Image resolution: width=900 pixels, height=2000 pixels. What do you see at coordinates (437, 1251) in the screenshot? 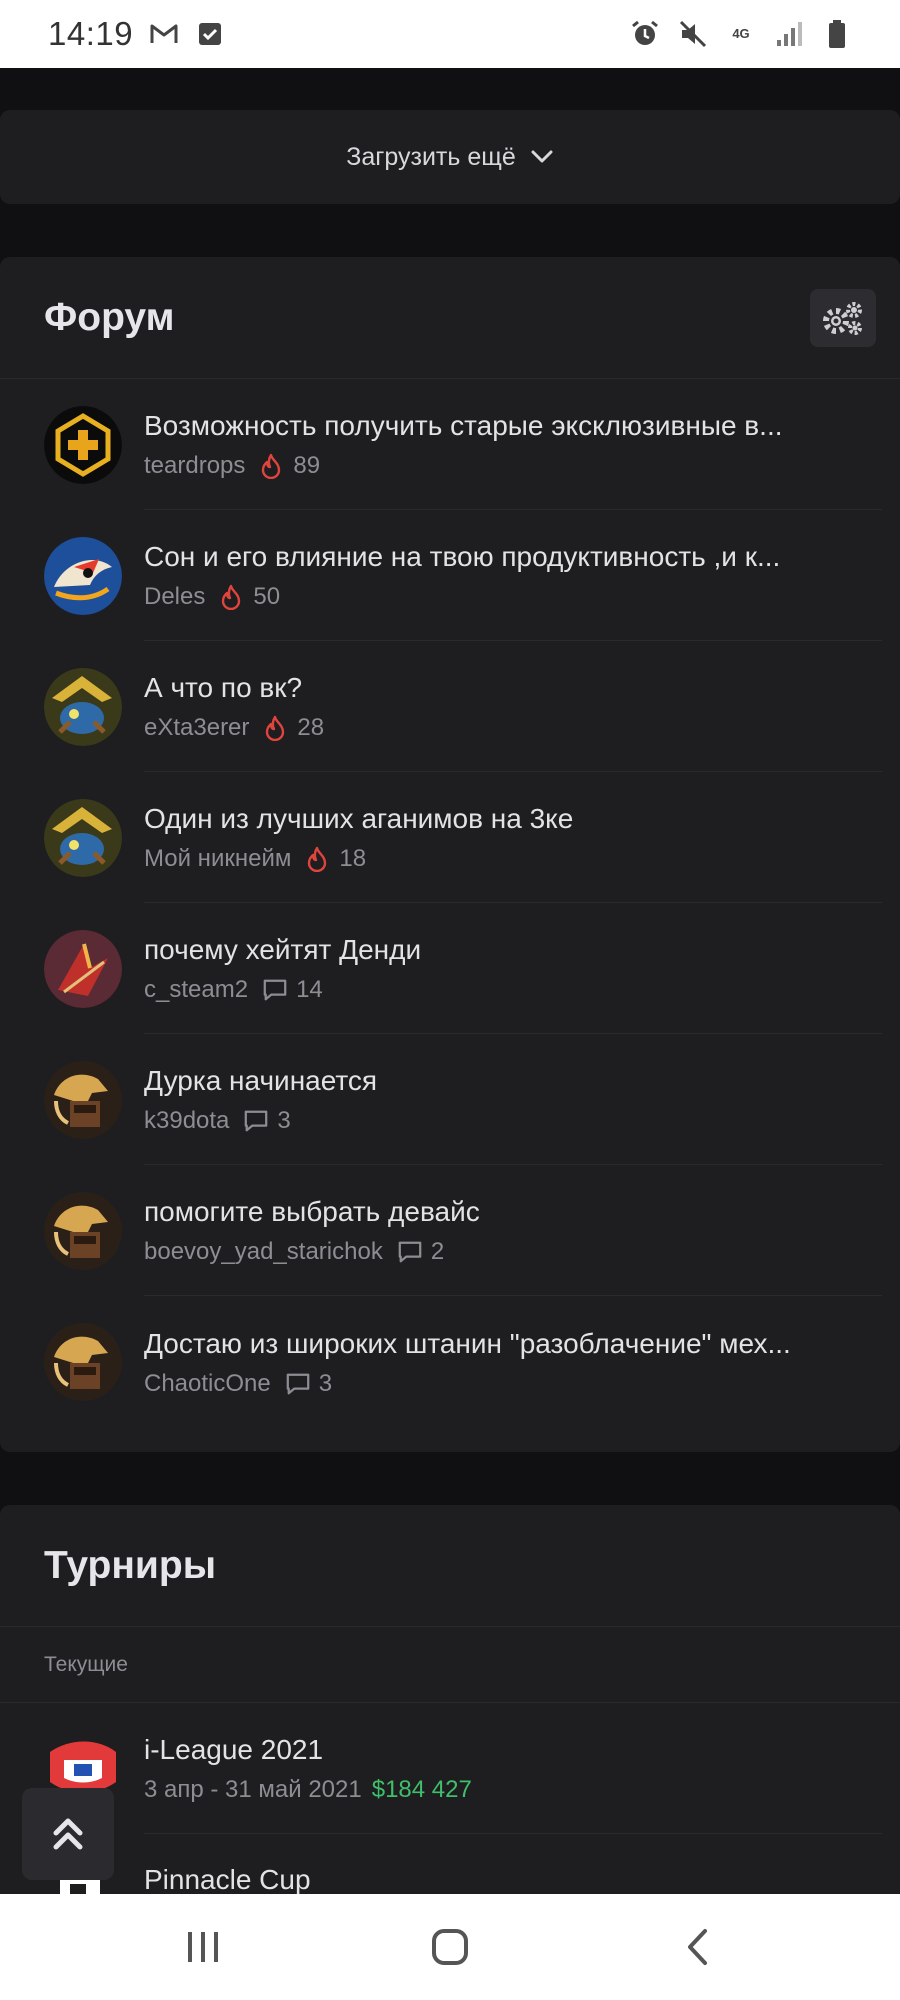
I see `topic-count: 2` at bounding box center [437, 1251].